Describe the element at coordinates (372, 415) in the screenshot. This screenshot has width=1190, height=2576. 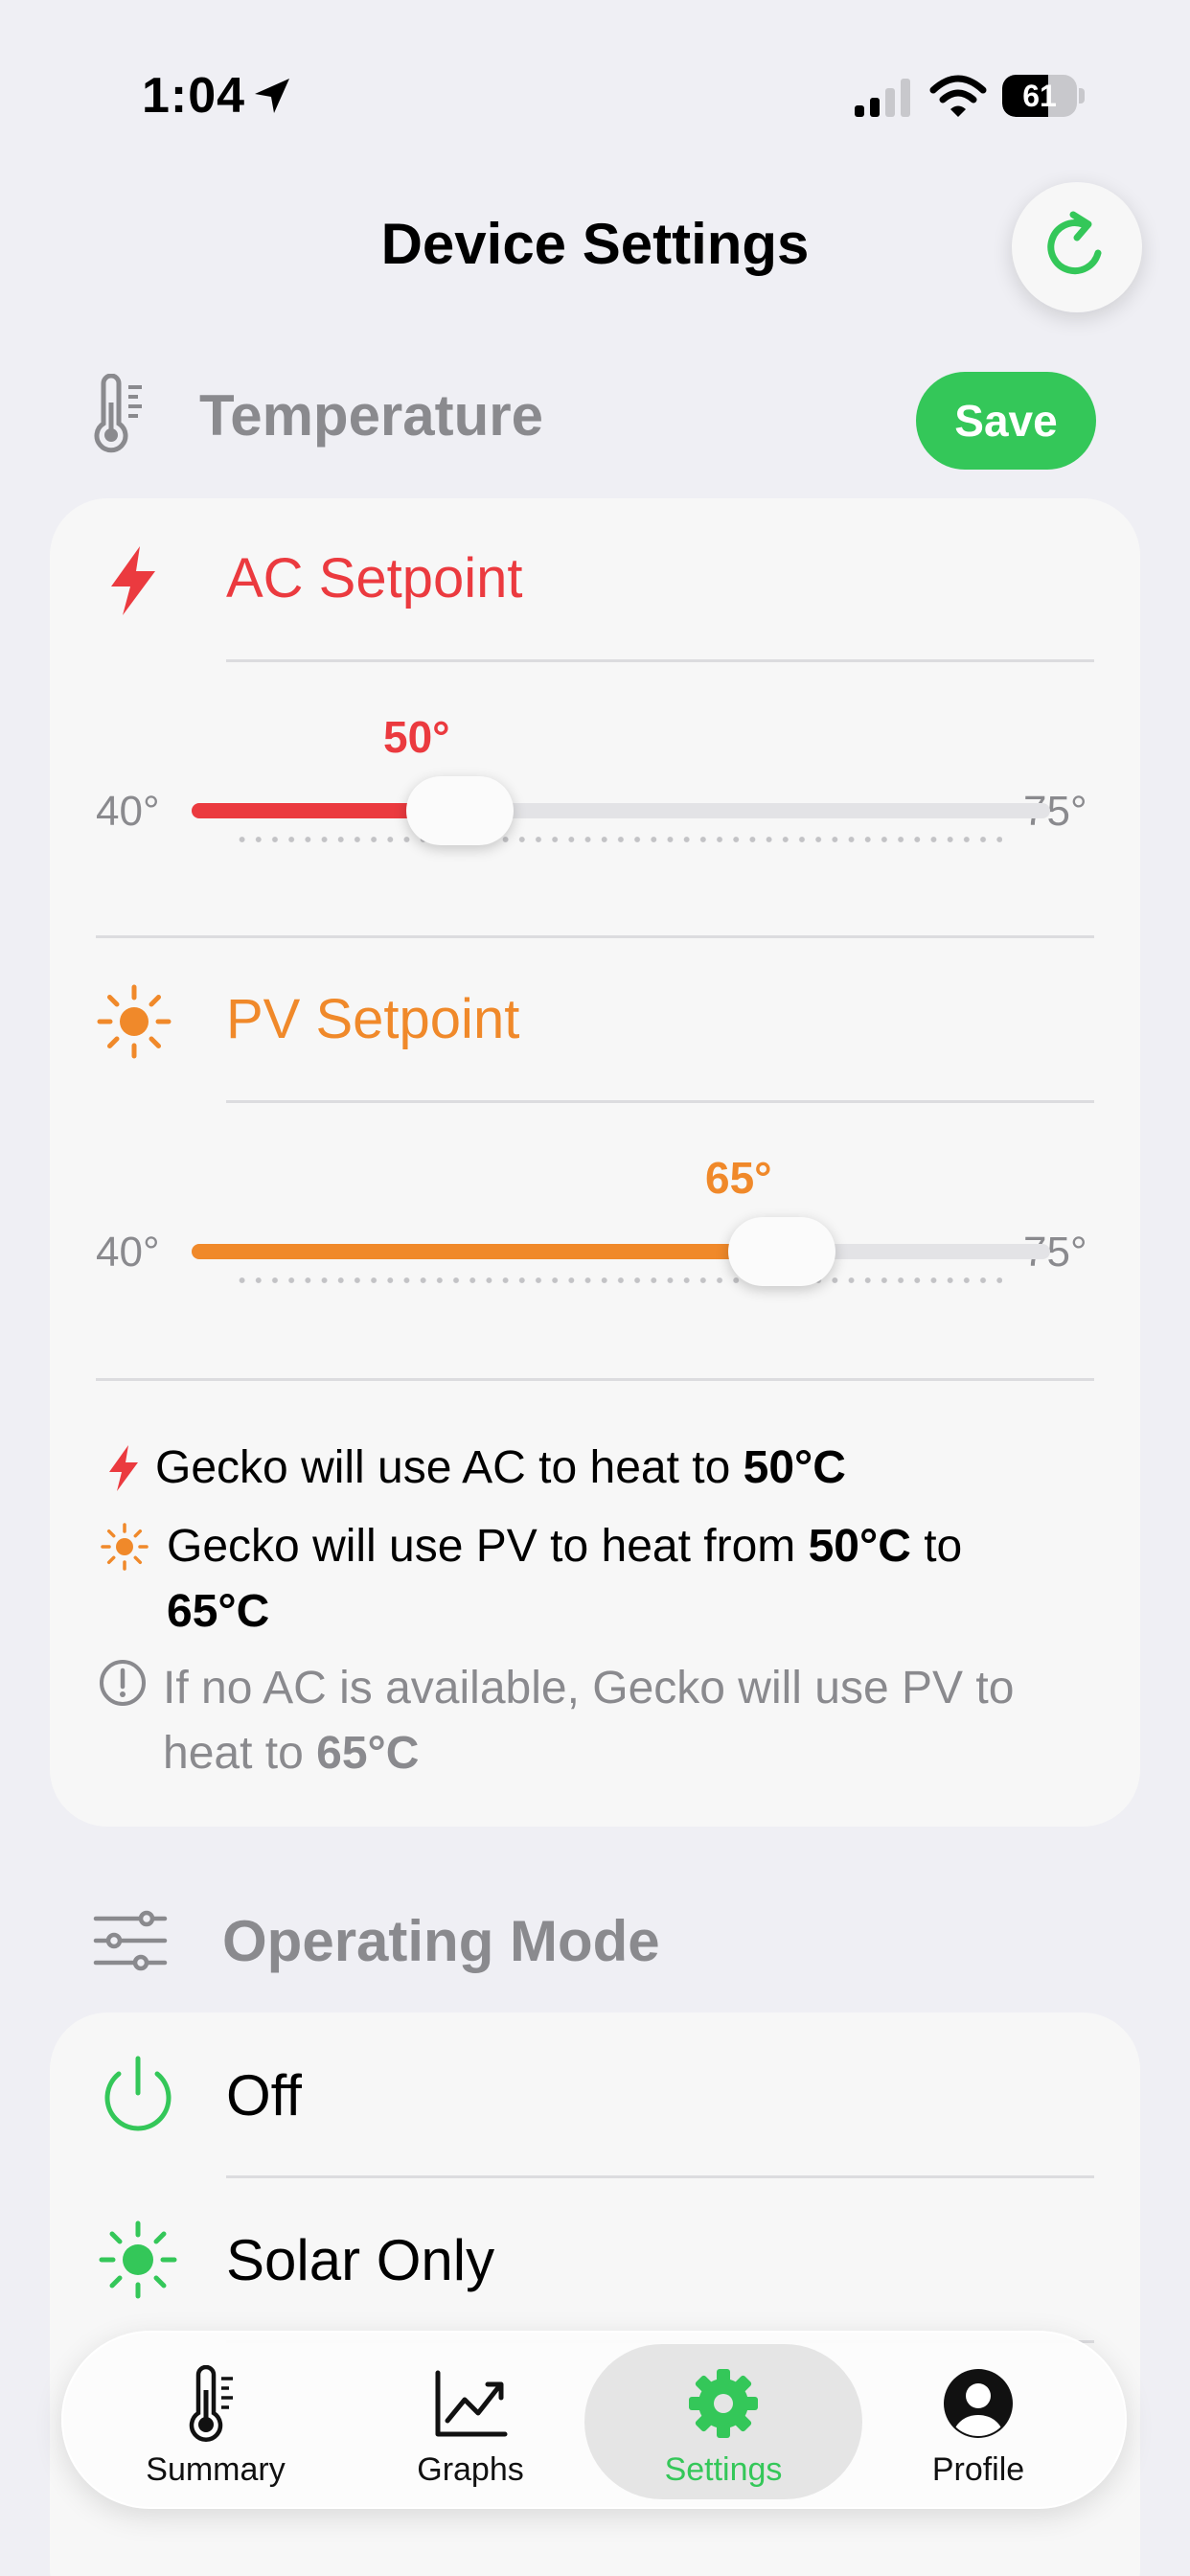
I see `temperature-section-title: Temperature` at that location.